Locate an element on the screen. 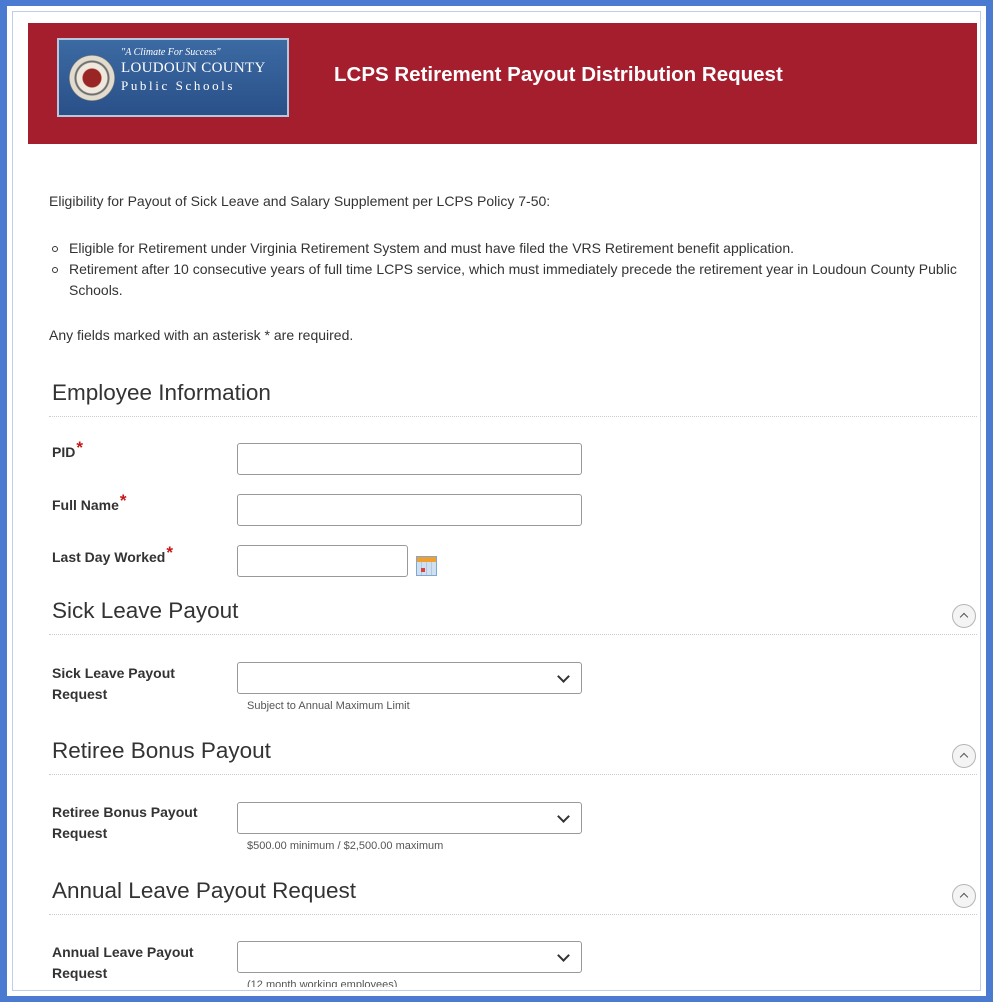 The height and width of the screenshot is (1002, 993). section-title: Sick Leave Payout is located at coordinates (145, 610).